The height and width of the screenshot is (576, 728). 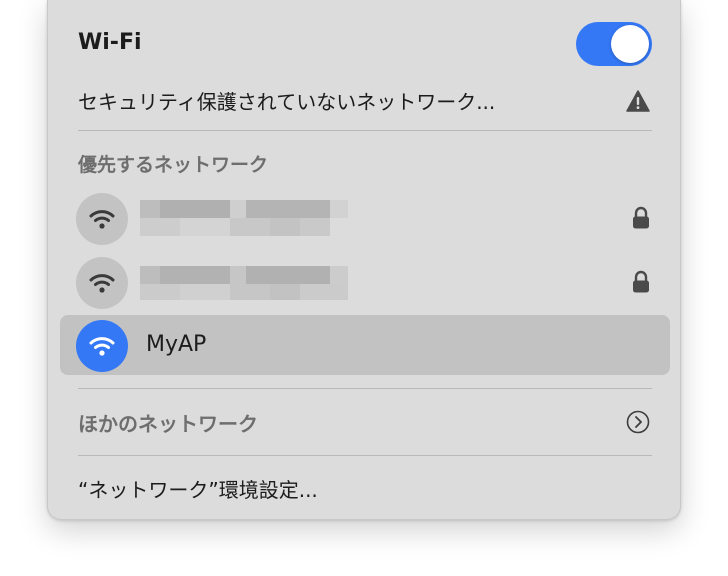 I want to click on warning-triangle-icon, so click(x=638, y=101).